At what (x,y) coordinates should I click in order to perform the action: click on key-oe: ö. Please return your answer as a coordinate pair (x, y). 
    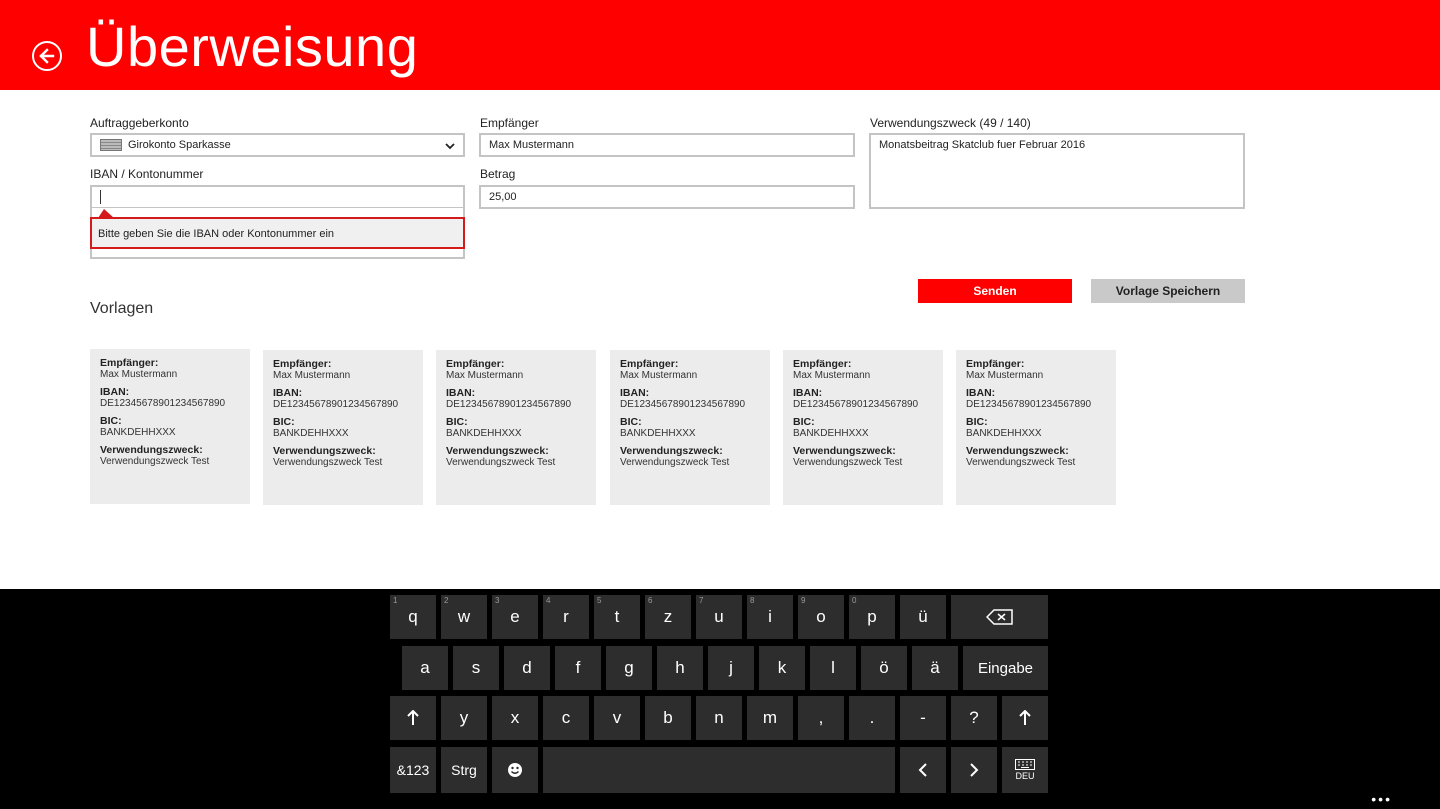
    Looking at the image, I should click on (884, 668).